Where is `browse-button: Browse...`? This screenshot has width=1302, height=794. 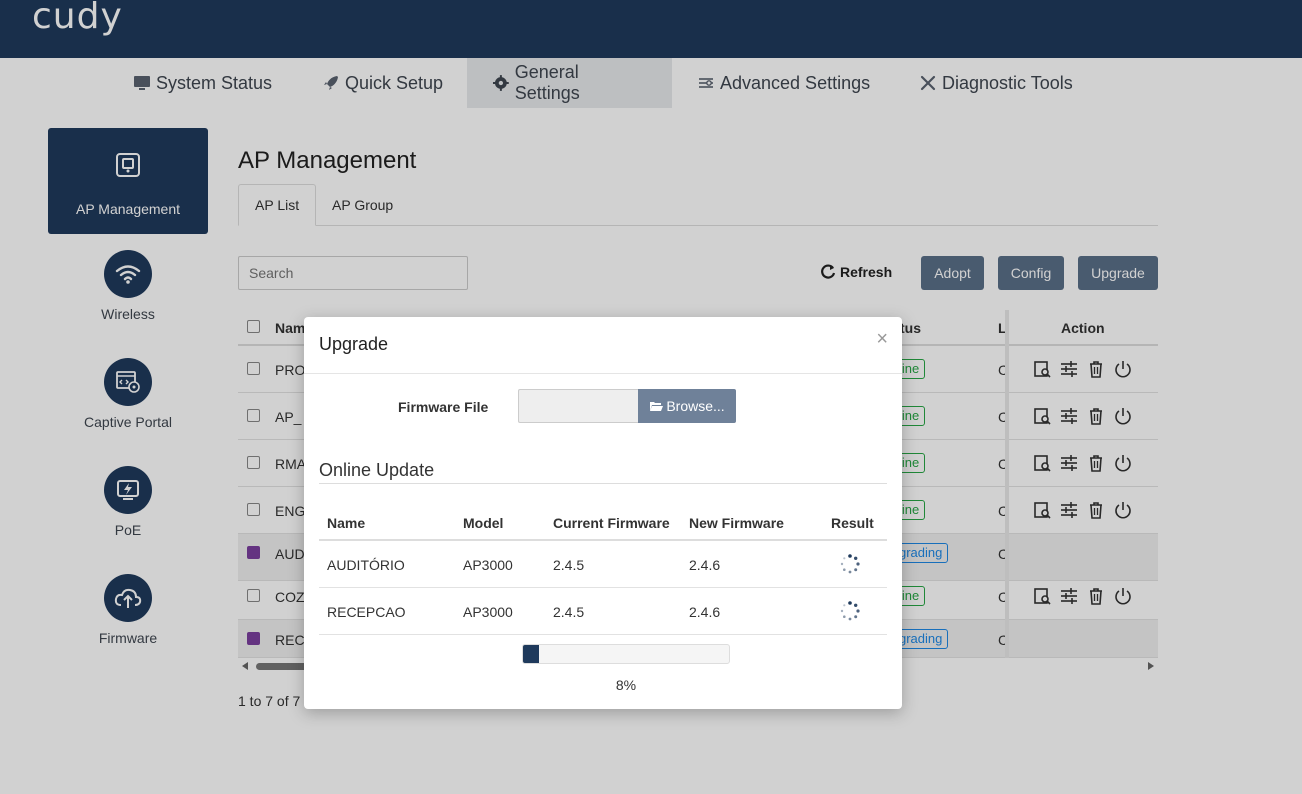 browse-button: Browse... is located at coordinates (687, 406).